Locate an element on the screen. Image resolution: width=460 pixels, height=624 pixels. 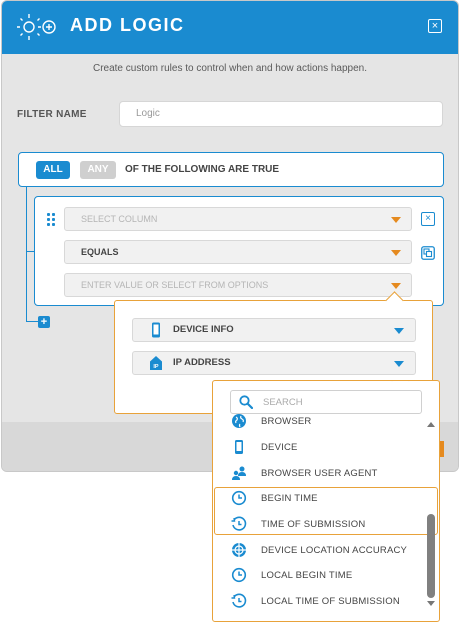
scroll-down-arrow-icon is located at coordinates (431, 603).